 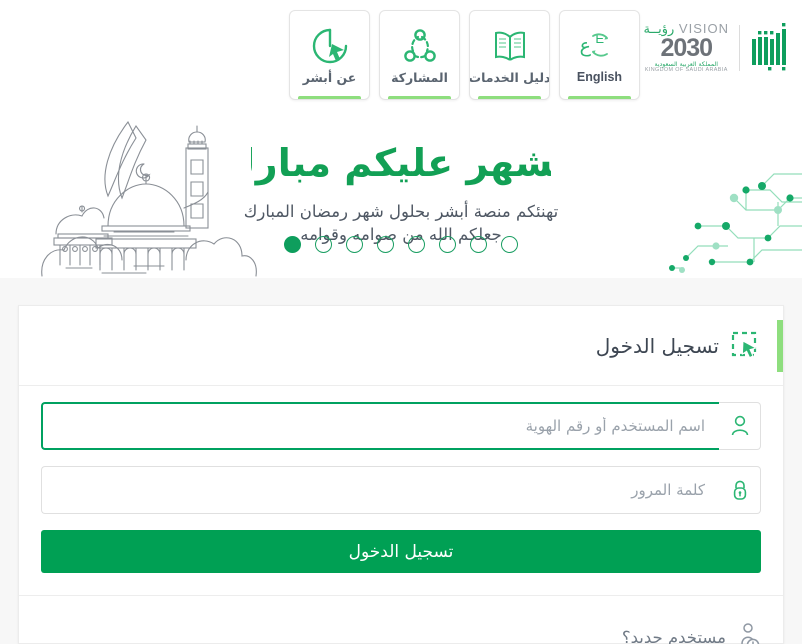 I want to click on nav-card-label: English, so click(x=599, y=77).